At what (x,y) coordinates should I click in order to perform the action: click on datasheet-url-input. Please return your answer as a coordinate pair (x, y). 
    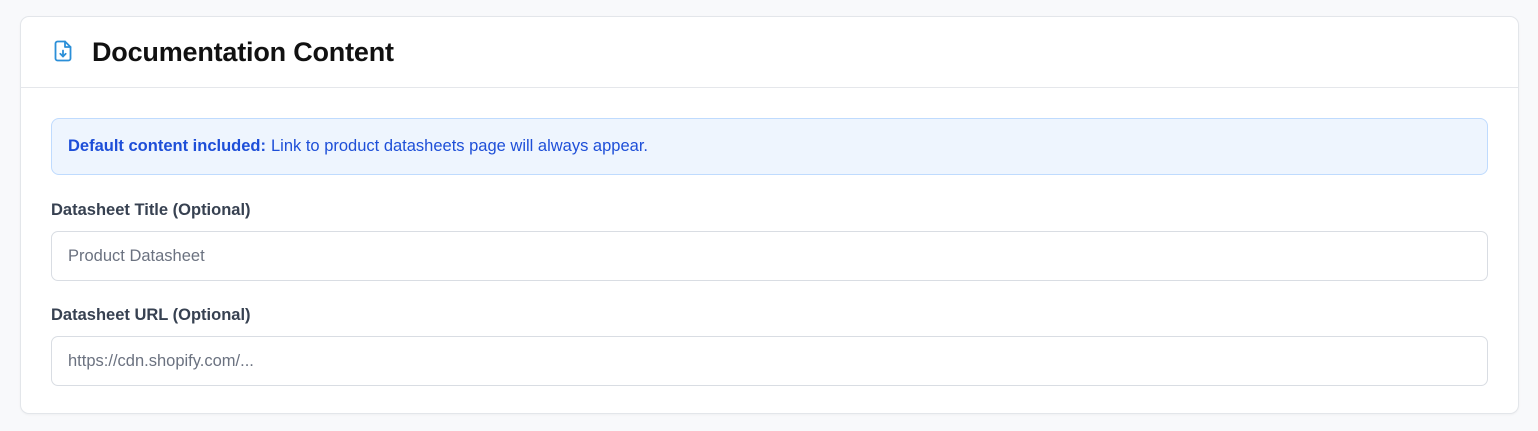
    Looking at the image, I should click on (769, 361).